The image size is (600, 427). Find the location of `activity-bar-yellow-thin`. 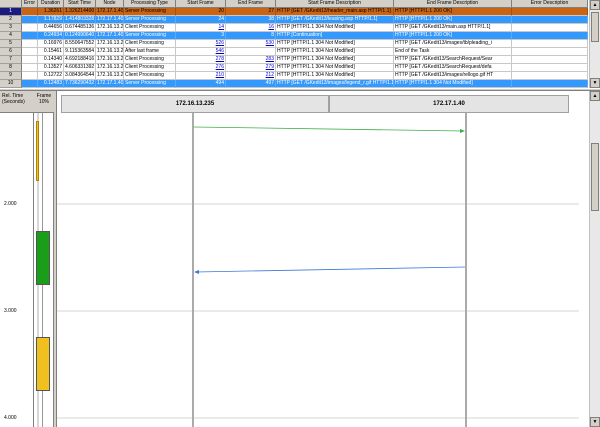

activity-bar-yellow-thin is located at coordinates (37, 151).